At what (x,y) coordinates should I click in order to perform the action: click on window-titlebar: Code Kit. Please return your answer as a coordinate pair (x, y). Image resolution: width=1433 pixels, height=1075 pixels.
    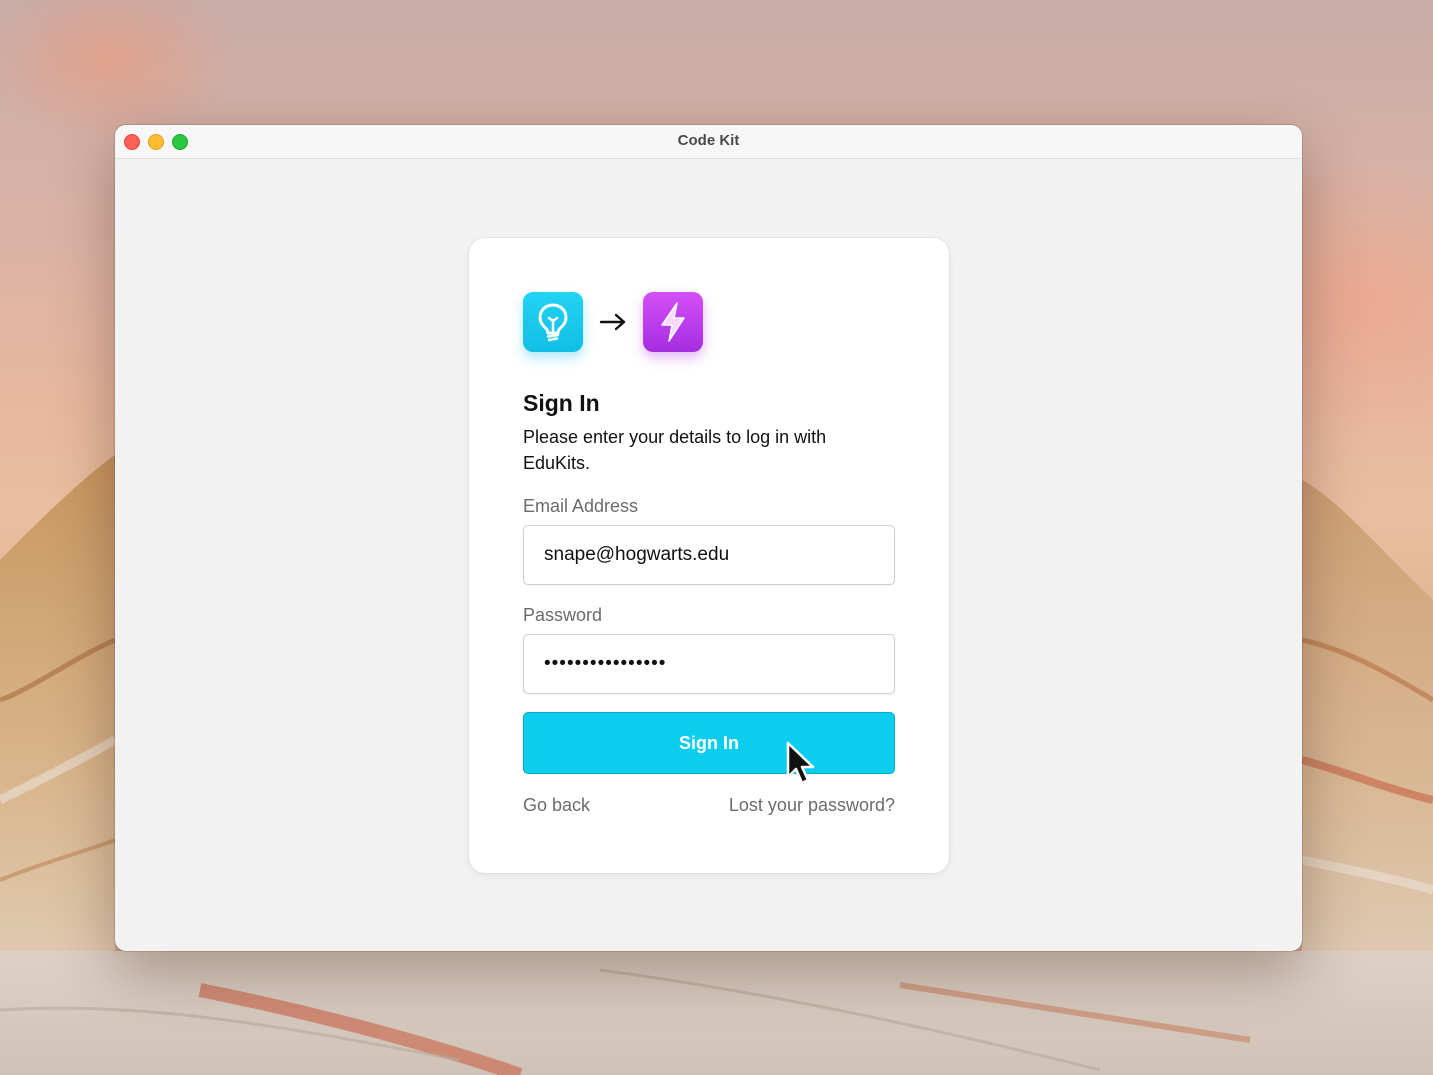
    Looking at the image, I should click on (708, 142).